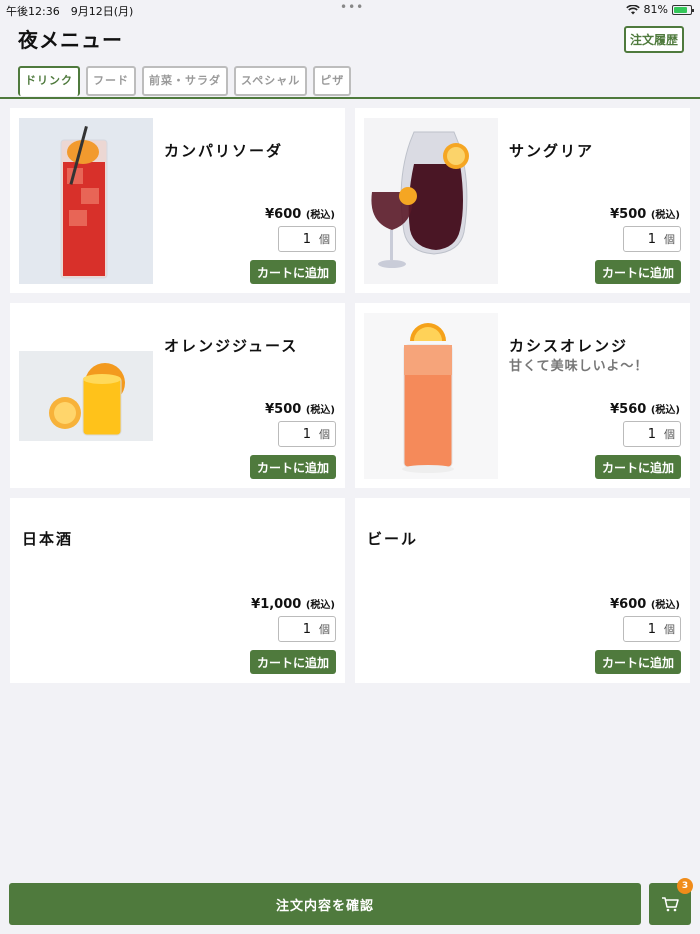 The image size is (700, 934). What do you see at coordinates (332, 81) in the screenshot?
I see `tab-pizza: ピザ` at bounding box center [332, 81].